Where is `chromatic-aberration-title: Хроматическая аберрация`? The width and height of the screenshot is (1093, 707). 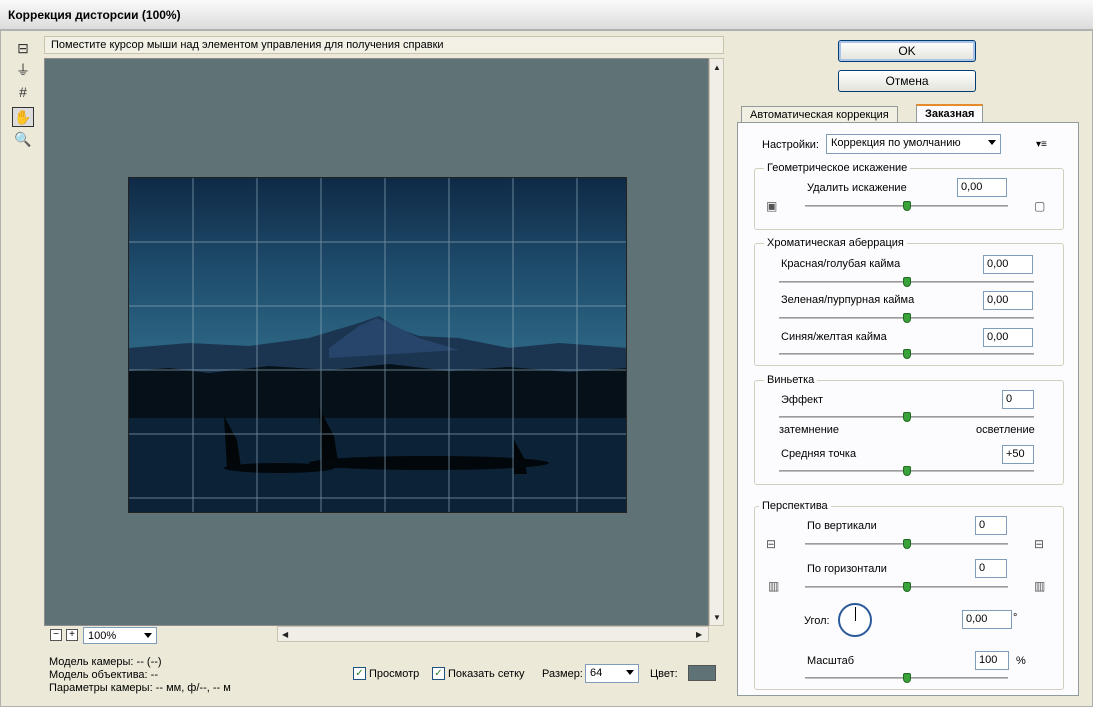
chromatic-aberration-title: Хроматическая аберрация is located at coordinates (835, 243).